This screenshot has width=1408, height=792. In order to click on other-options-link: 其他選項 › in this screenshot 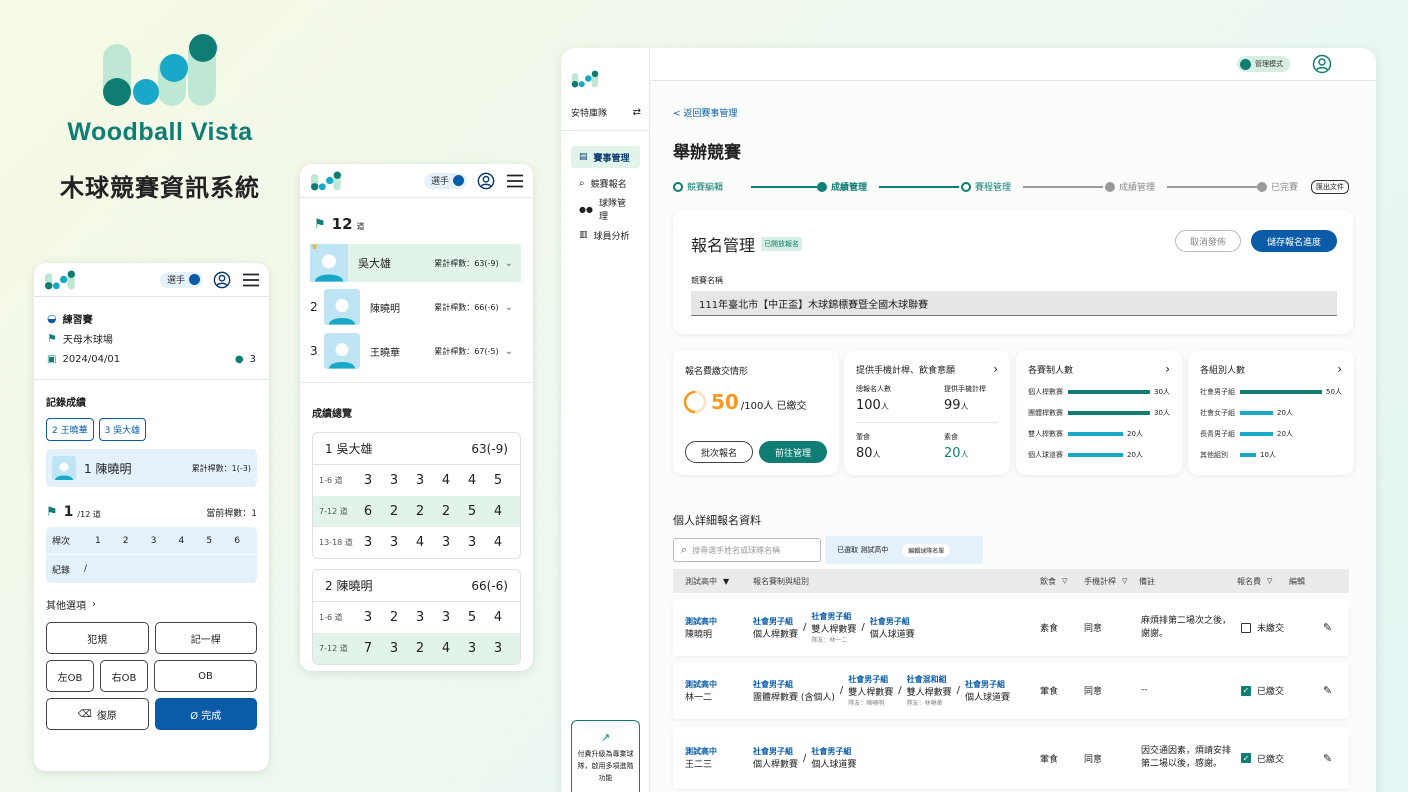, I will do `click(151, 604)`.